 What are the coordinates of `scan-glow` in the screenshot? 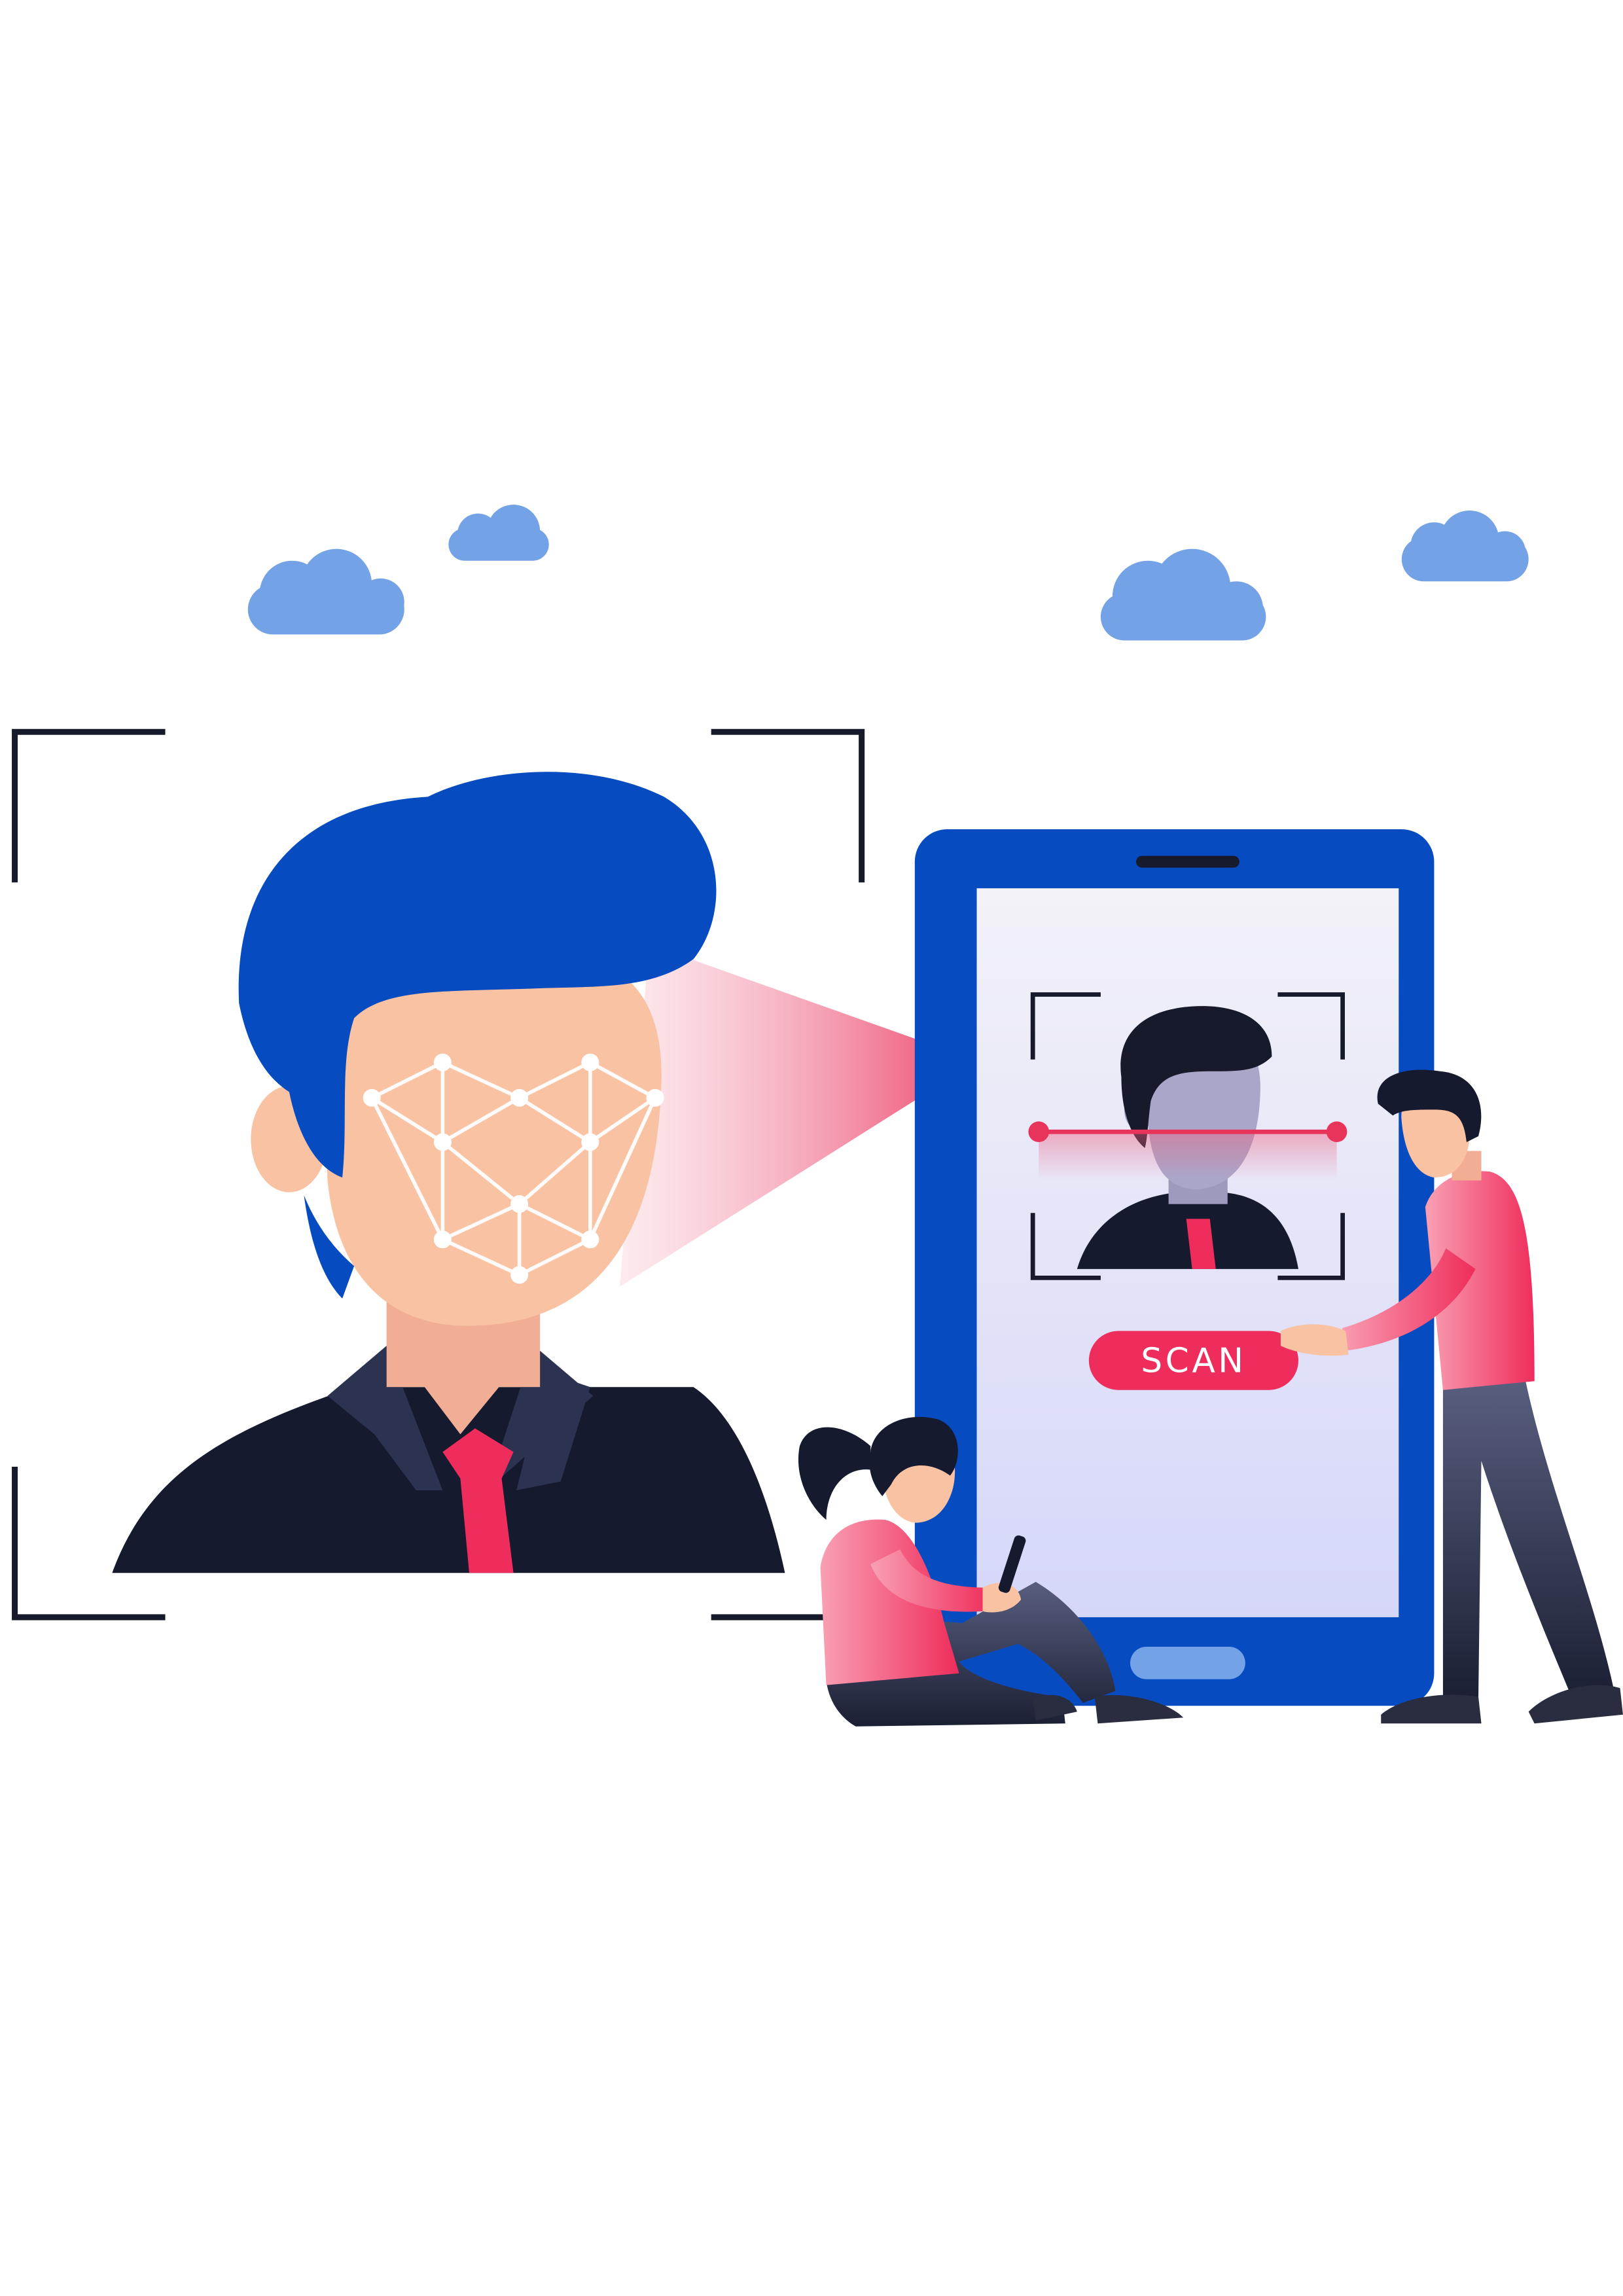 It's located at (1188, 1157).